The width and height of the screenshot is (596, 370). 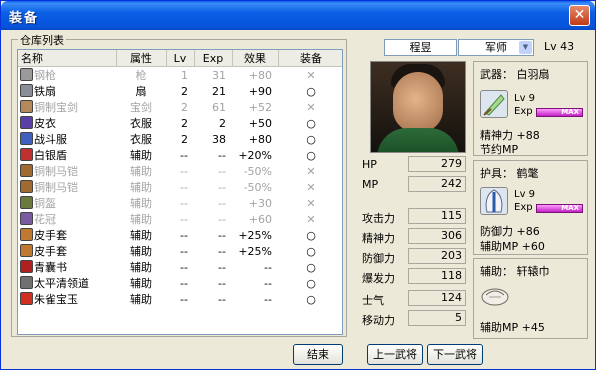 I want to click on item-name-cell: 钢枪, so click(x=67, y=75).